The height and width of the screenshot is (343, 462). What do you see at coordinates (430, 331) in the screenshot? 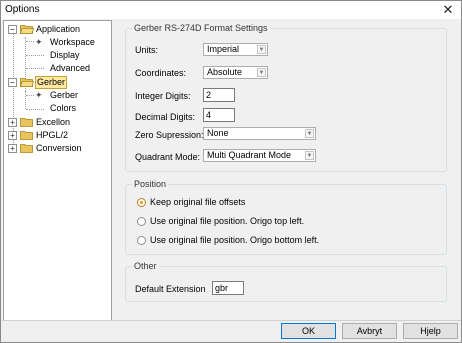
I see `help-button: Hjelp` at bounding box center [430, 331].